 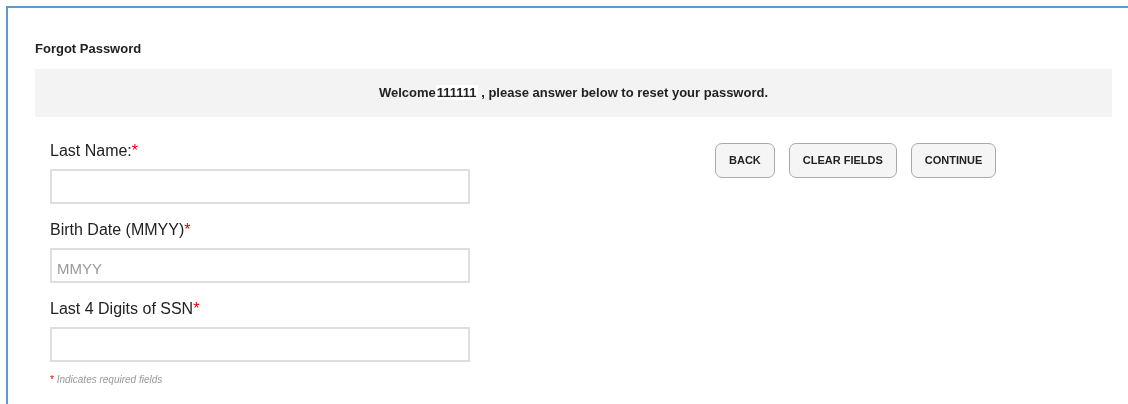 I want to click on action-button: BACK, so click(x=745, y=160).